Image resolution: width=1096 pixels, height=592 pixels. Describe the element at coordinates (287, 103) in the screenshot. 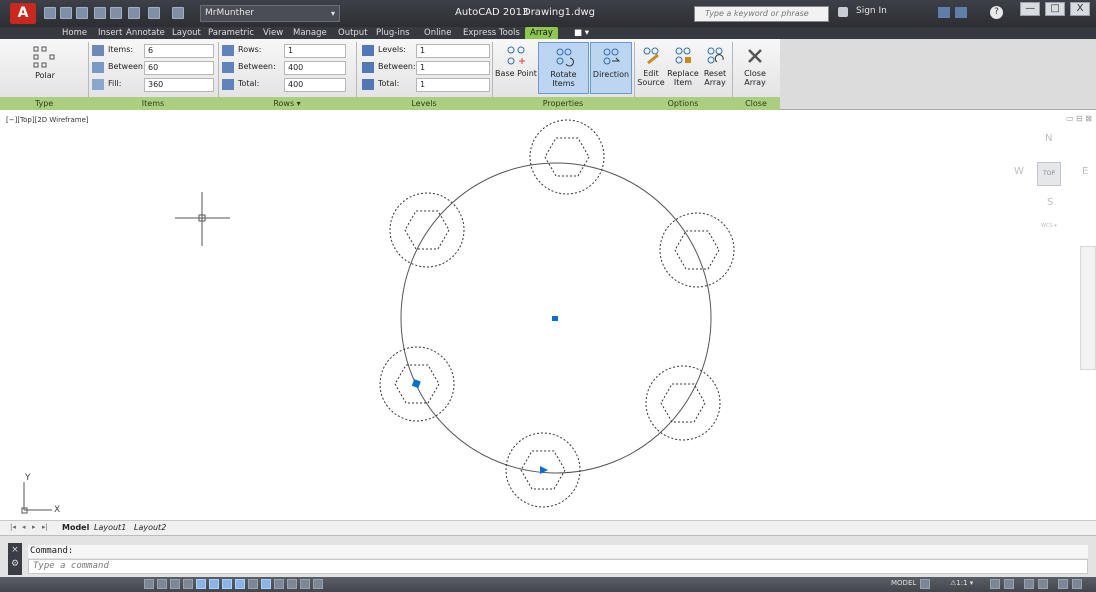

I see `panel-title-rows: Rows ▾` at that location.